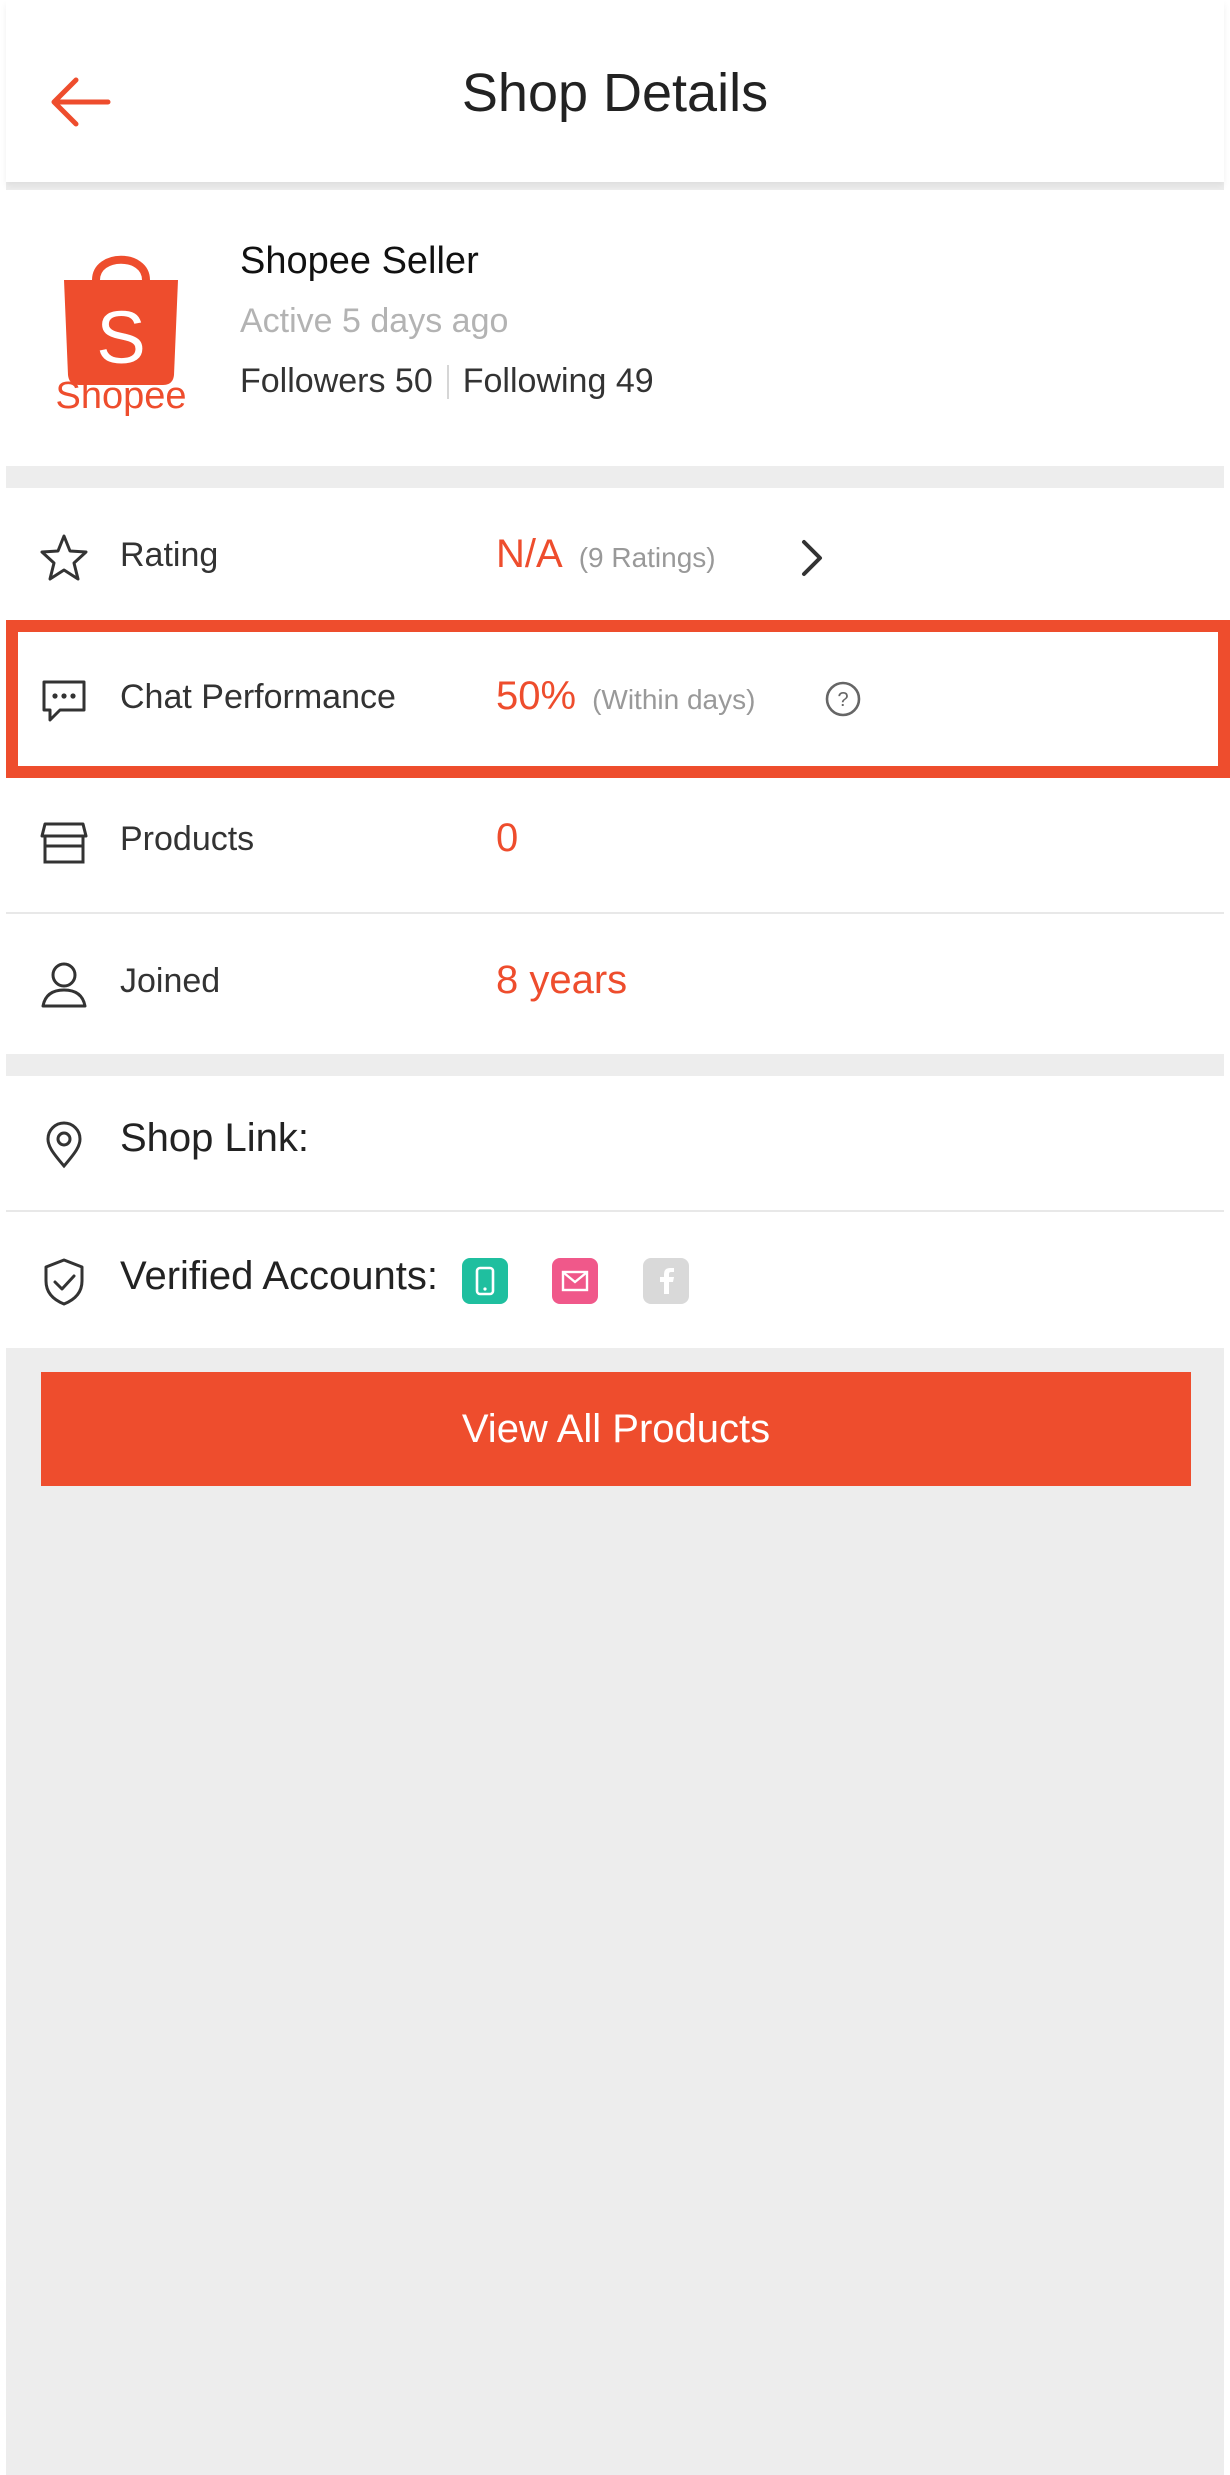 This screenshot has height=2475, width=1230. What do you see at coordinates (187, 839) in the screenshot?
I see `products-label: Products` at bounding box center [187, 839].